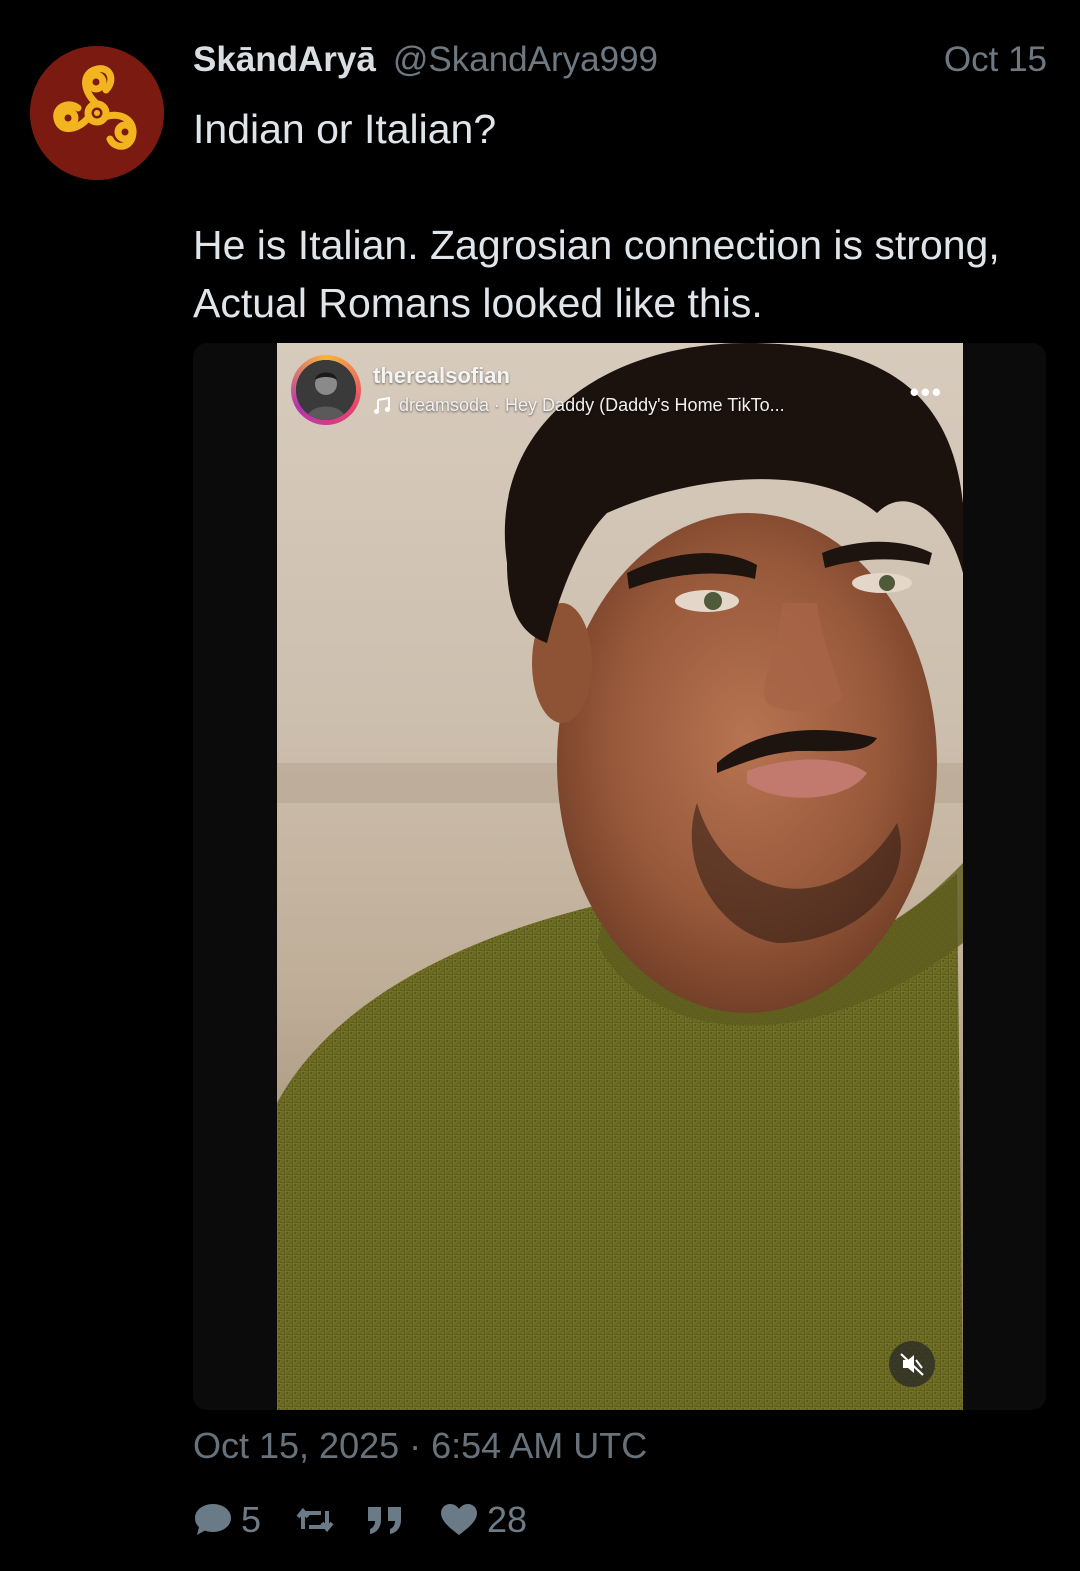 Image resolution: width=1080 pixels, height=1571 pixels. Describe the element at coordinates (213, 1519) in the screenshot. I see `comment-icon` at that location.